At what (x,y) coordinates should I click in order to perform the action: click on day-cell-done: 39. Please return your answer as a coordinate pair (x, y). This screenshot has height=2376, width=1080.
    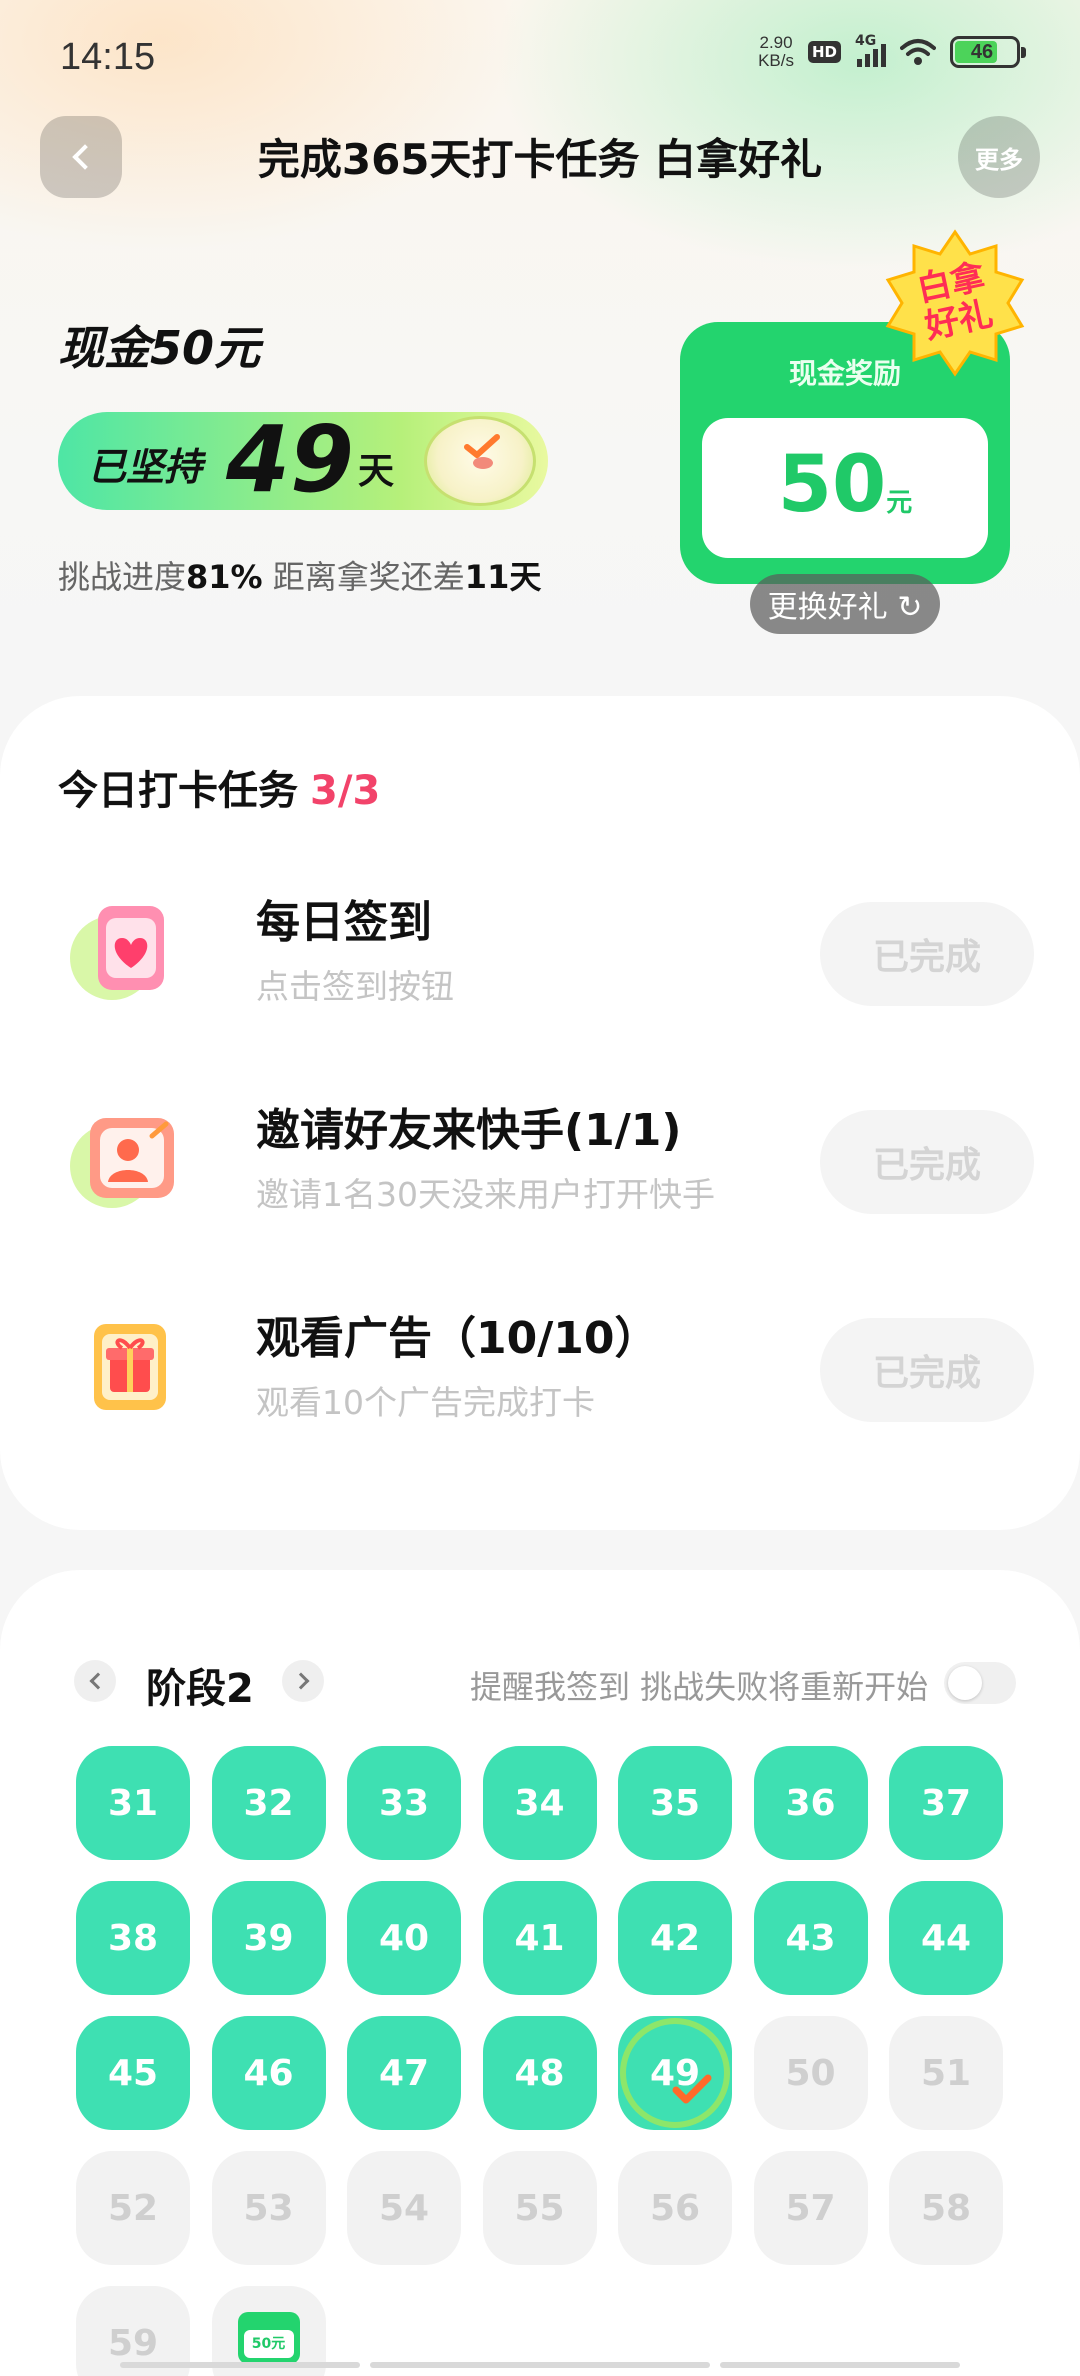
    Looking at the image, I should click on (268, 1938).